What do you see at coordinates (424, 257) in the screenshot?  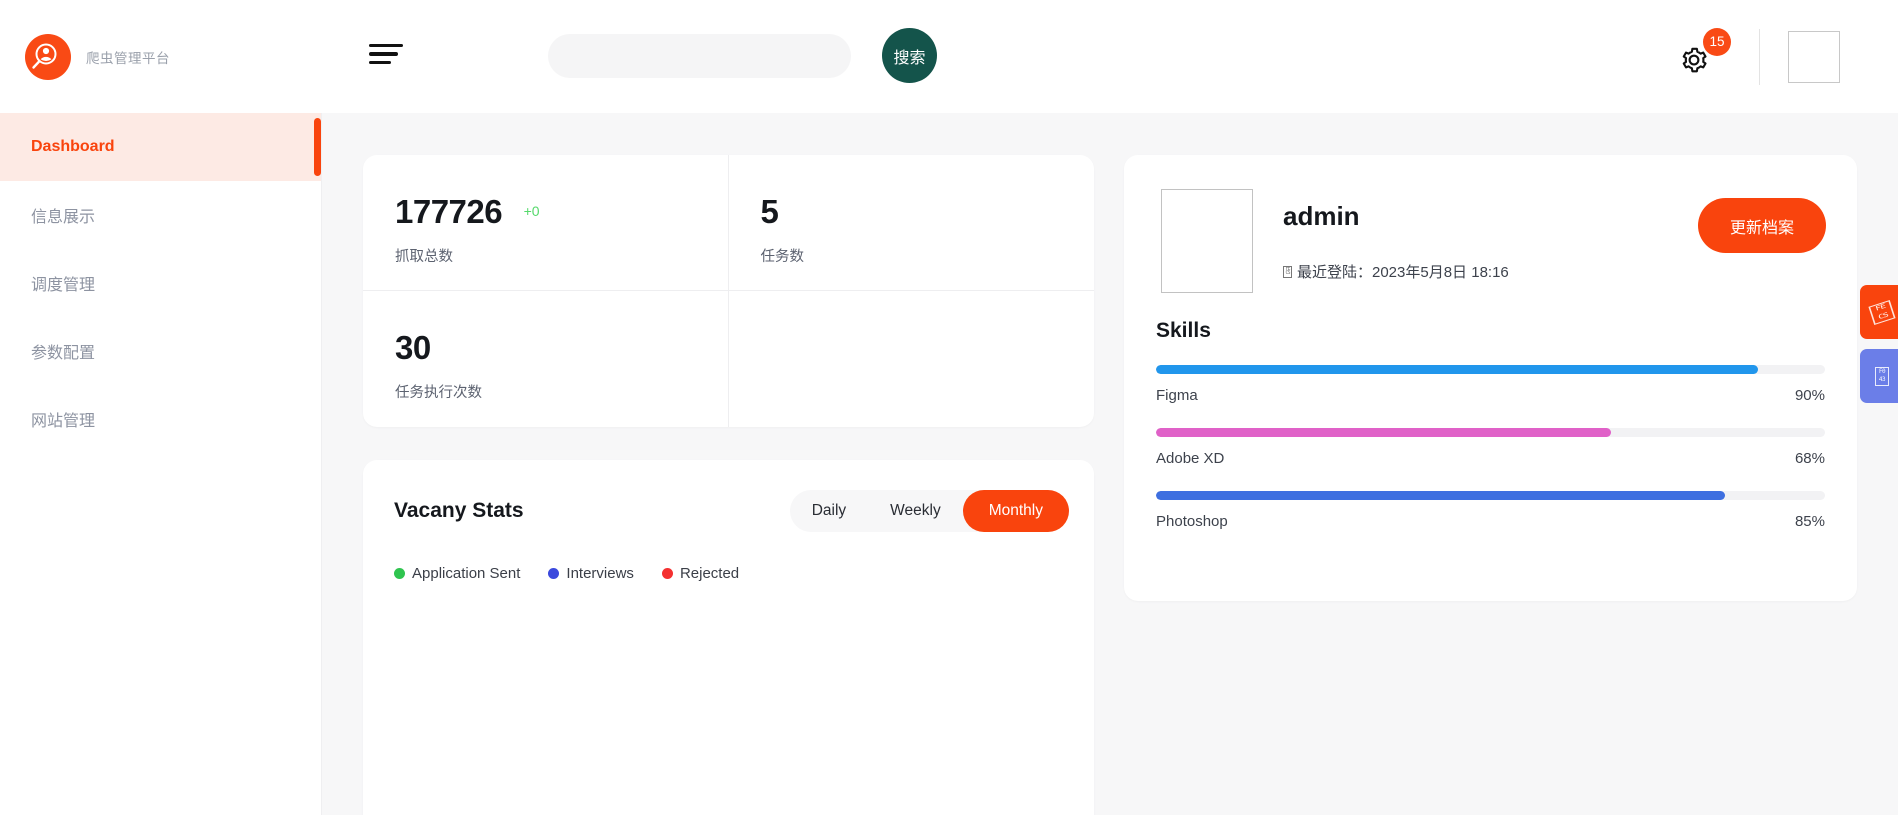 I see `stat-label: 抓取总数` at bounding box center [424, 257].